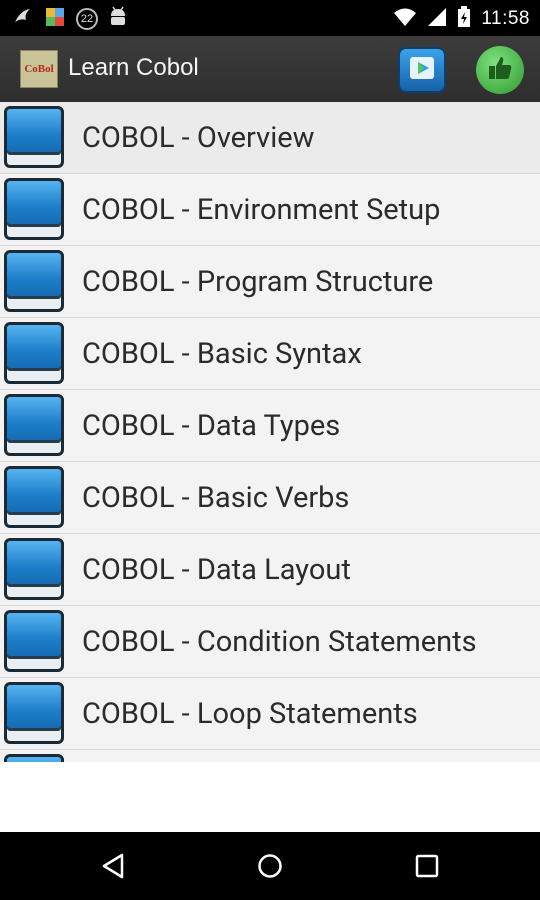 This screenshot has height=900, width=540. I want to click on list-item-label: COBOL - Condition Statements, so click(279, 642).